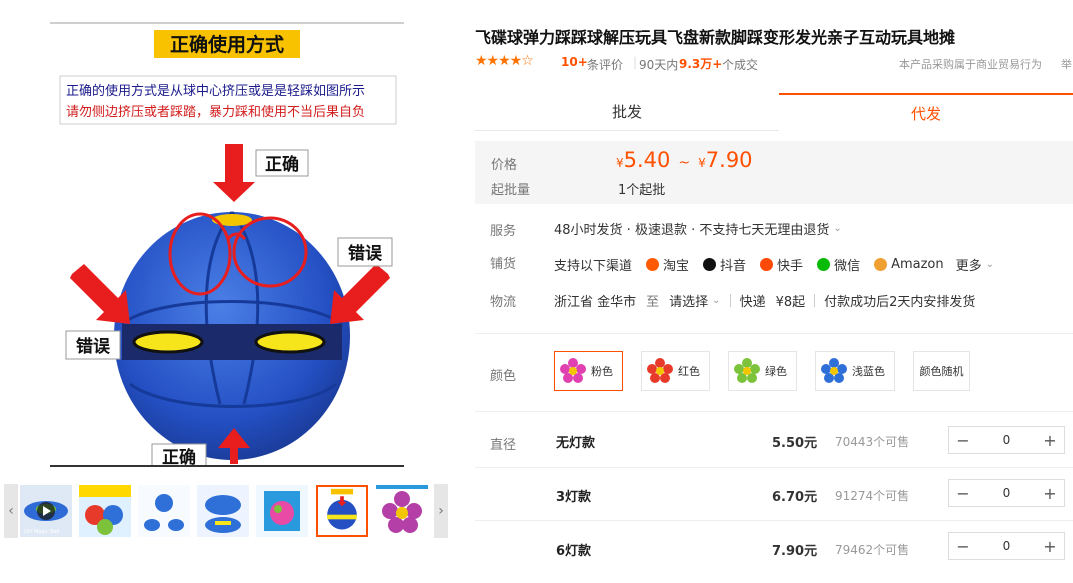 This screenshot has height=583, width=1073. I want to click on price-range: ¥5.40 ~ ¥7.90, so click(684, 160).